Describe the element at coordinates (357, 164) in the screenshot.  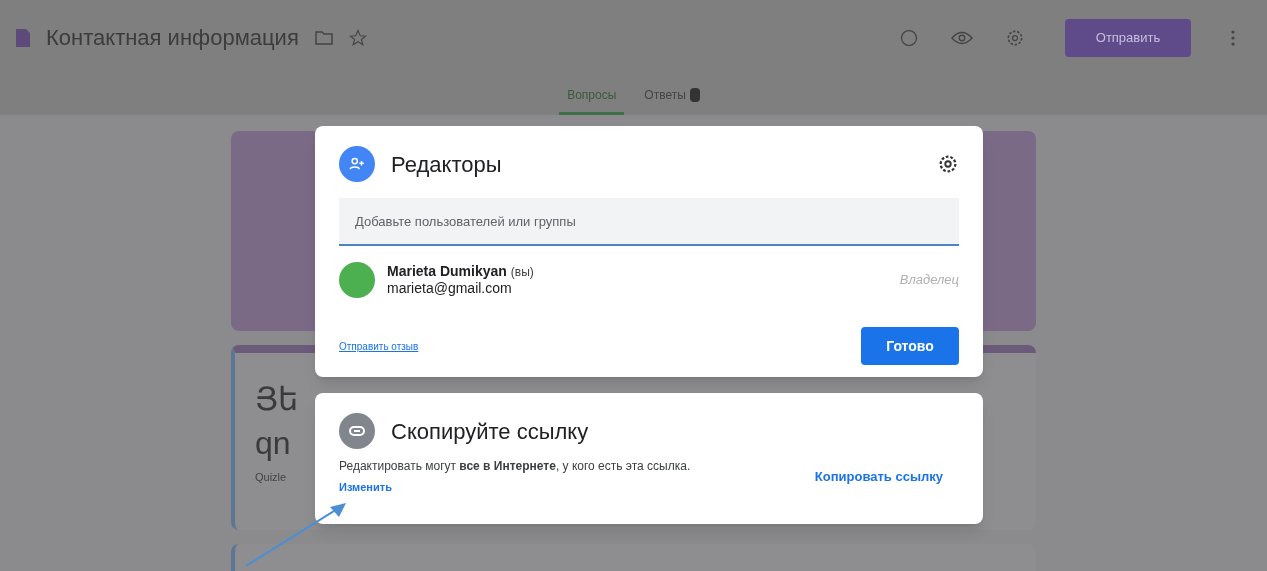
I see `add-person-icon` at that location.